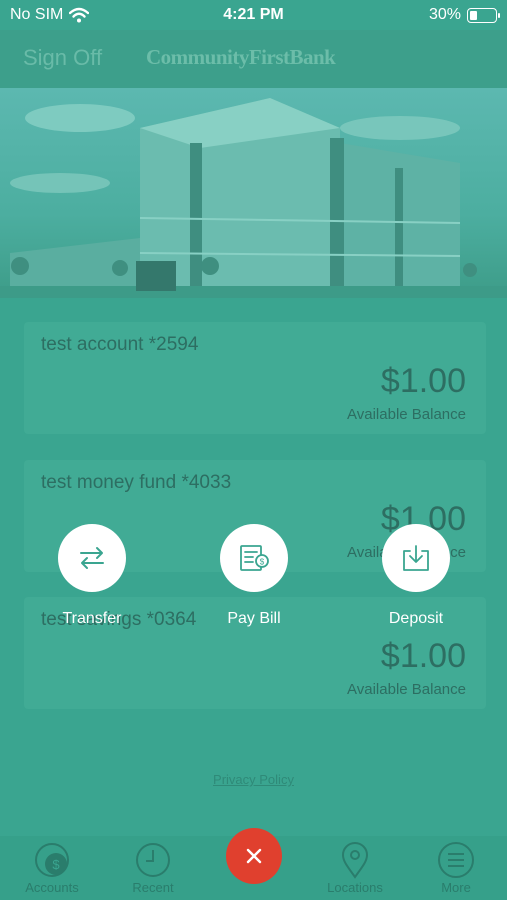  I want to click on top-bar: Sign Off CommunityFirstBank, so click(253, 59).